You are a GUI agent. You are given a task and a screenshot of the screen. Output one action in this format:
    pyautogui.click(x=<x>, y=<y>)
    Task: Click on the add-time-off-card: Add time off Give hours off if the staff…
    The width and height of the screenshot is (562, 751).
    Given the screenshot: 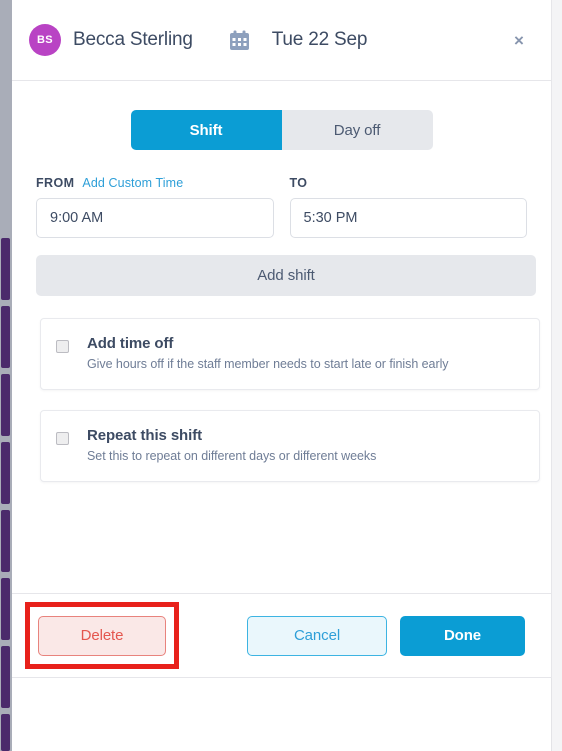 What is the action you would take?
    pyautogui.click(x=290, y=354)
    